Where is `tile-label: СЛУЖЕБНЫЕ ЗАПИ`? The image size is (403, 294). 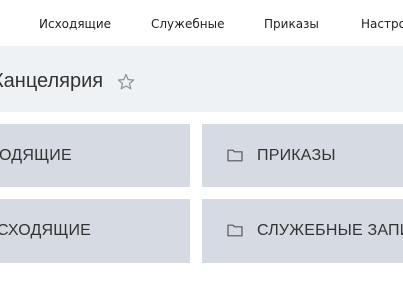 tile-label: СЛУЖЕБНЫЕ ЗАПИ is located at coordinates (330, 230).